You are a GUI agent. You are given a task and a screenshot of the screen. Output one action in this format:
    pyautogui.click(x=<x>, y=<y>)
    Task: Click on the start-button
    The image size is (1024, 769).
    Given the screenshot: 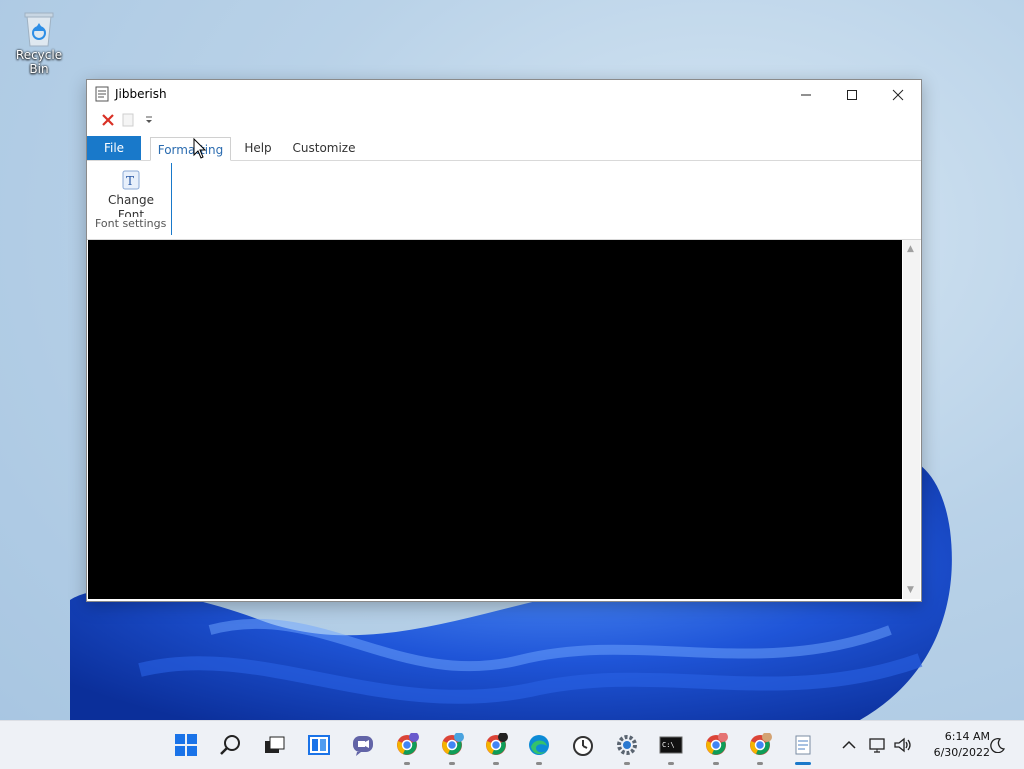 What is the action you would take?
    pyautogui.click(x=186, y=745)
    